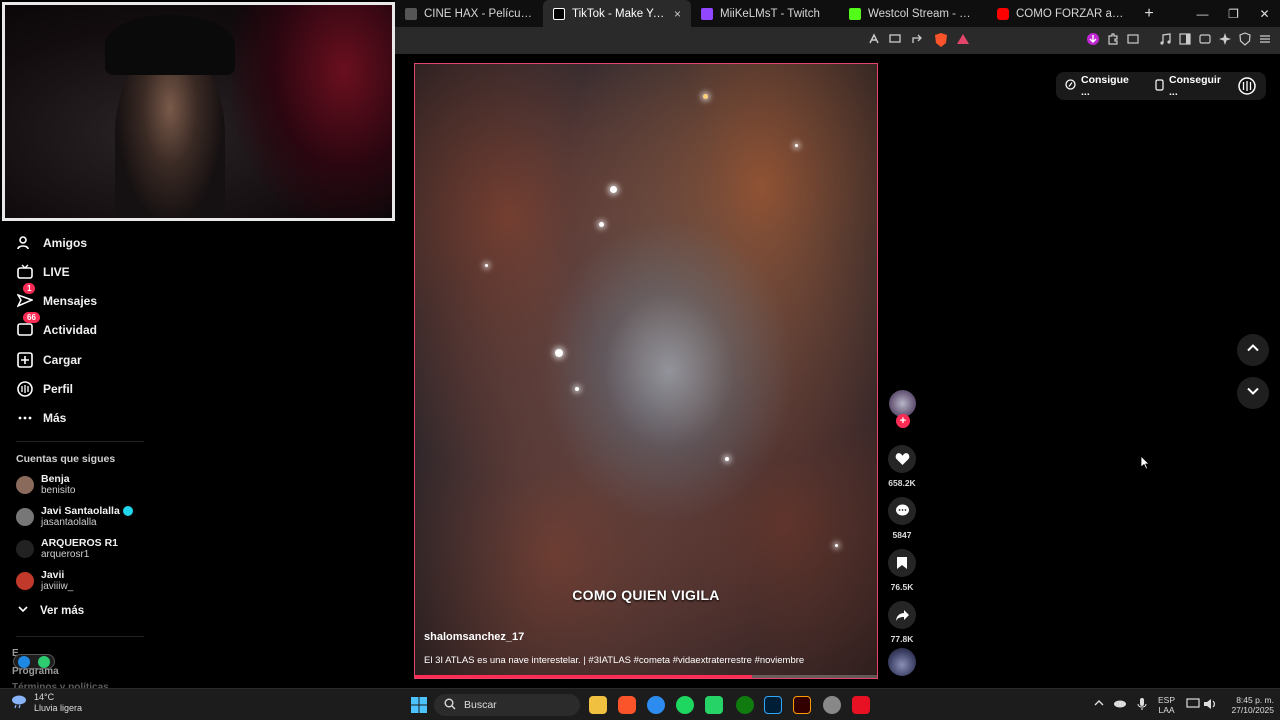 This screenshot has width=1280, height=720. Describe the element at coordinates (1253, 393) in the screenshot. I see `next-video-button` at that location.